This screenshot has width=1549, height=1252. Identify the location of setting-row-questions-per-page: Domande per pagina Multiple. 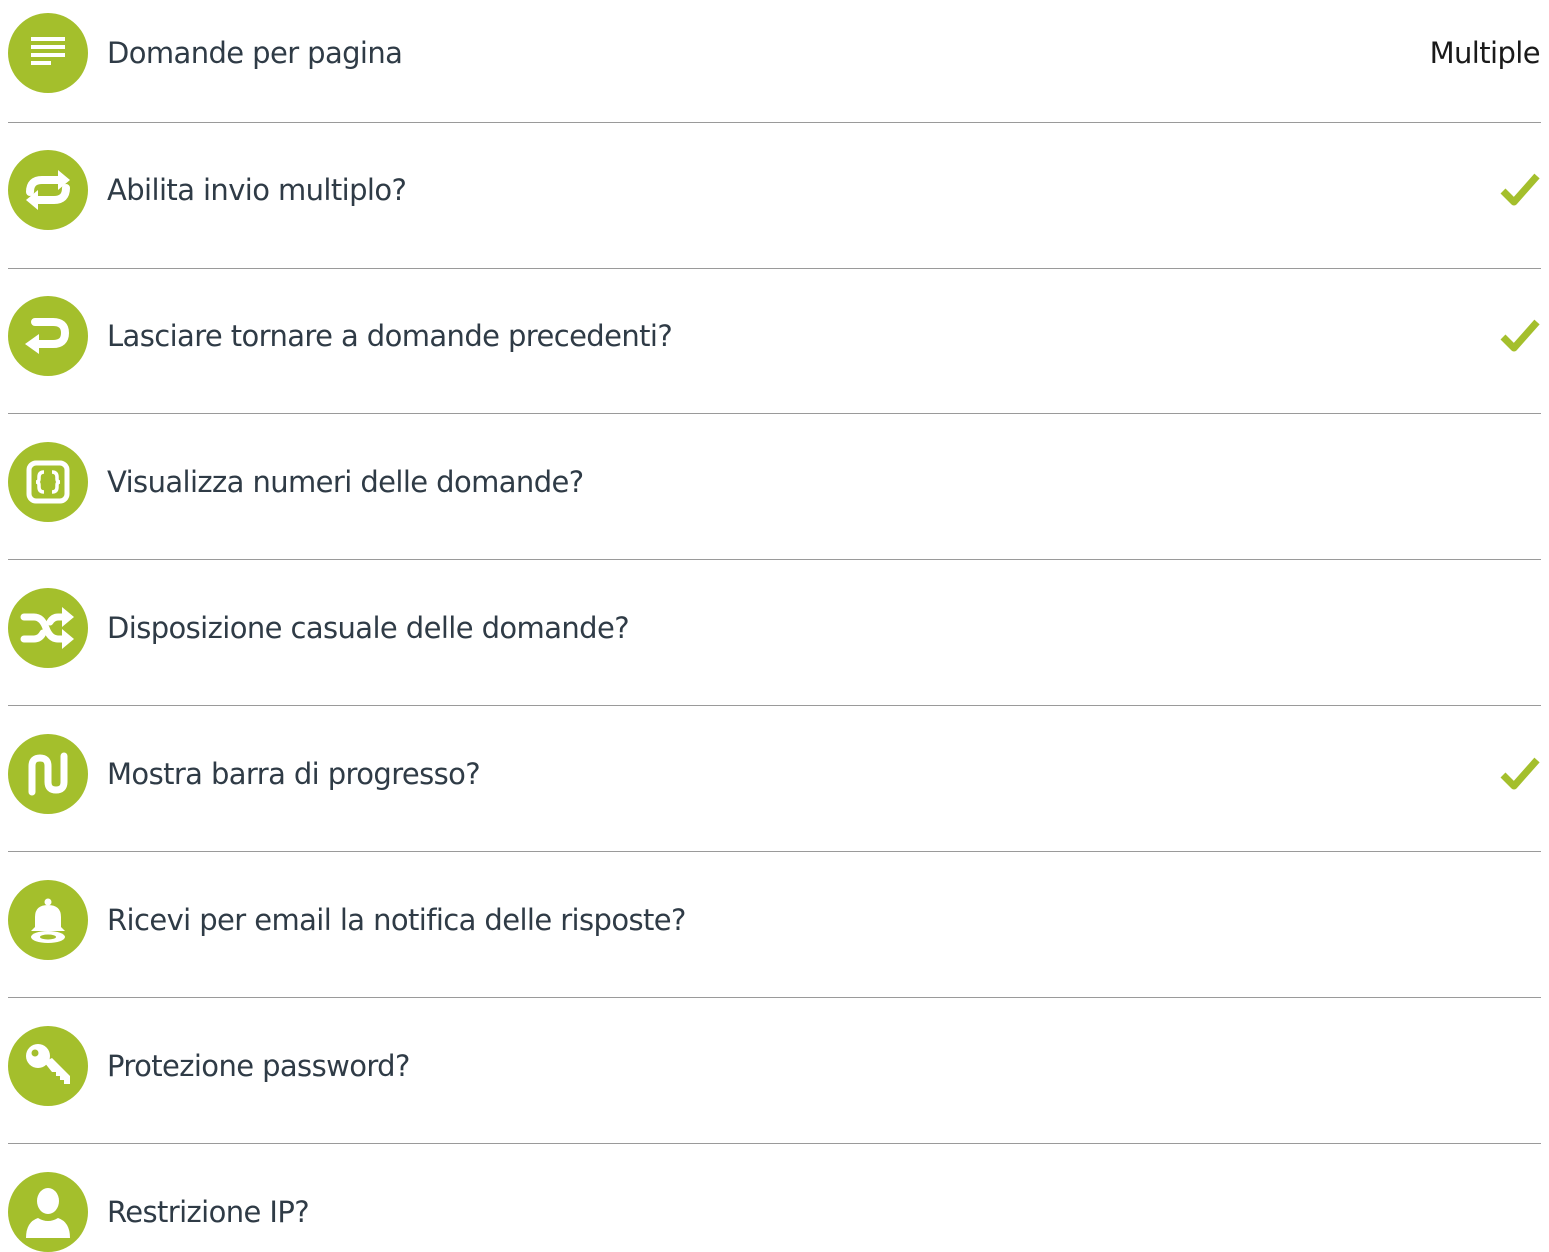
(774, 53).